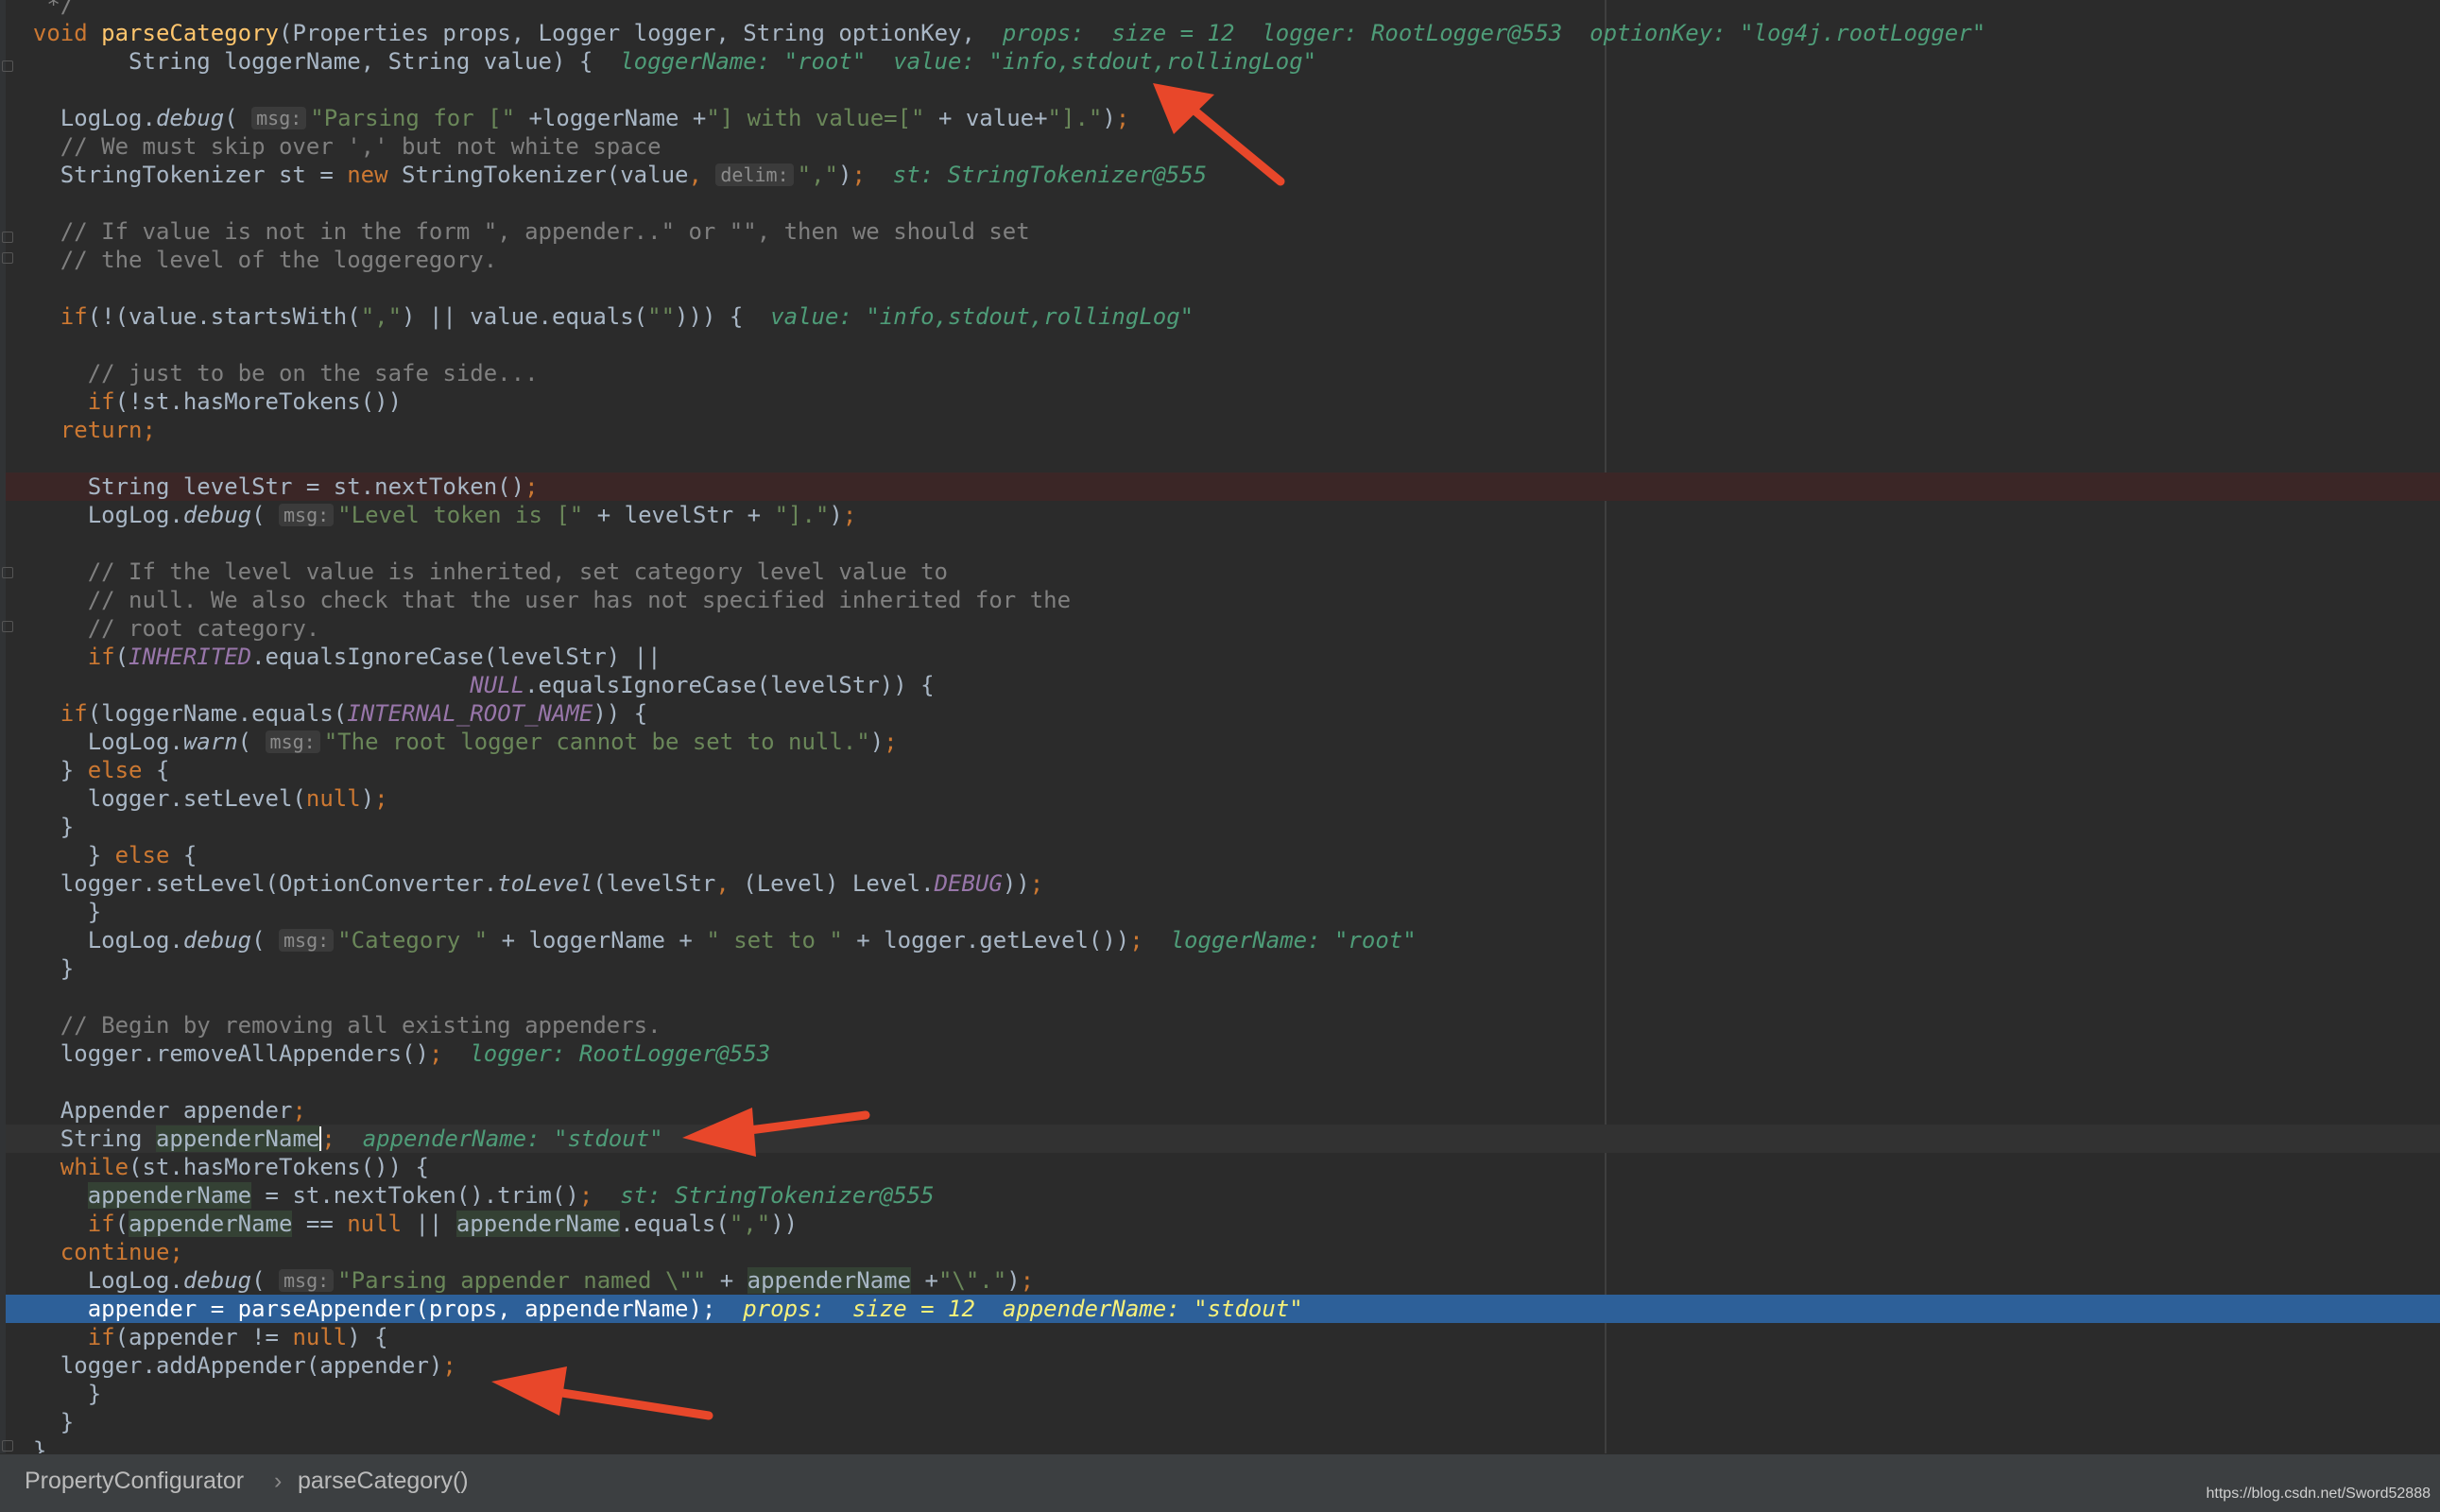 The image size is (2440, 1512). I want to click on code-token: + logger.getLevel()), so click(993, 940).